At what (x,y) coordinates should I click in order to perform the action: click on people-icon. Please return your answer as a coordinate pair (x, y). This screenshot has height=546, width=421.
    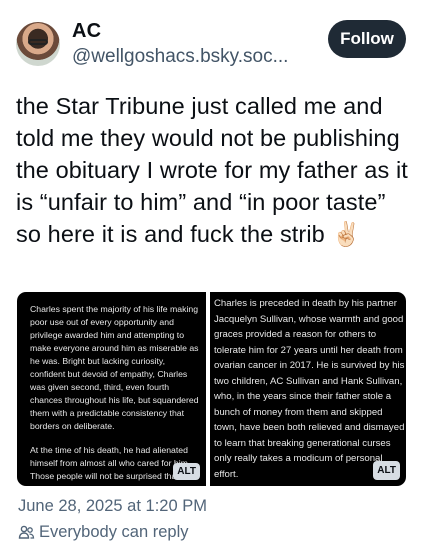
    Looking at the image, I should click on (26, 532).